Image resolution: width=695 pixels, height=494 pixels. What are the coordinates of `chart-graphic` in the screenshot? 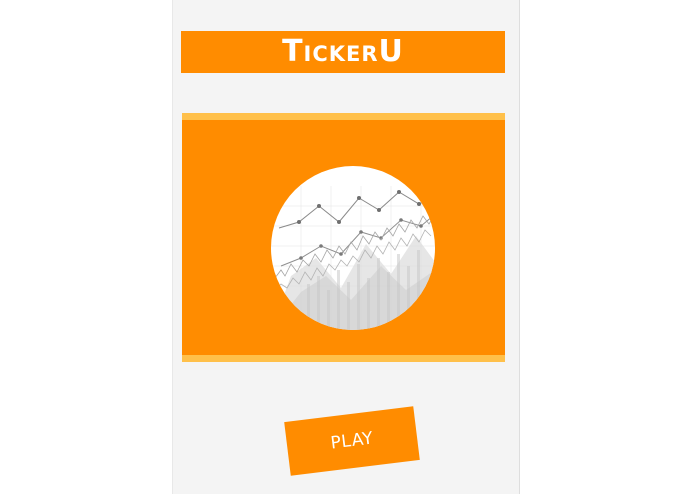 It's located at (353, 258).